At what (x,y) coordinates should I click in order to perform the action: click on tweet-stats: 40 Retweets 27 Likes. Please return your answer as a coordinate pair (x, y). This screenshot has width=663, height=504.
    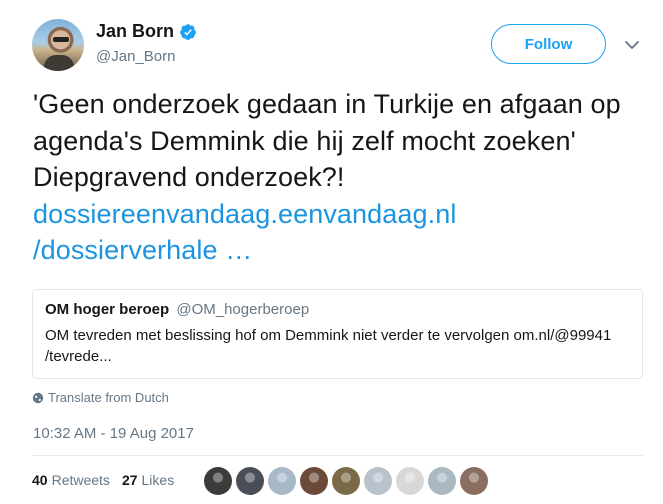
    Looking at the image, I should click on (109, 480).